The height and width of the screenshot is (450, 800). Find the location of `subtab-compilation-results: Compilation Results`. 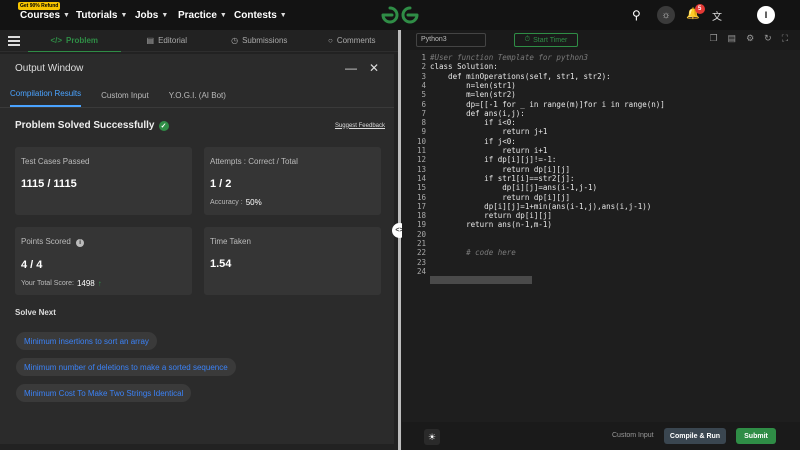

subtab-compilation-results: Compilation Results is located at coordinates (46, 98).